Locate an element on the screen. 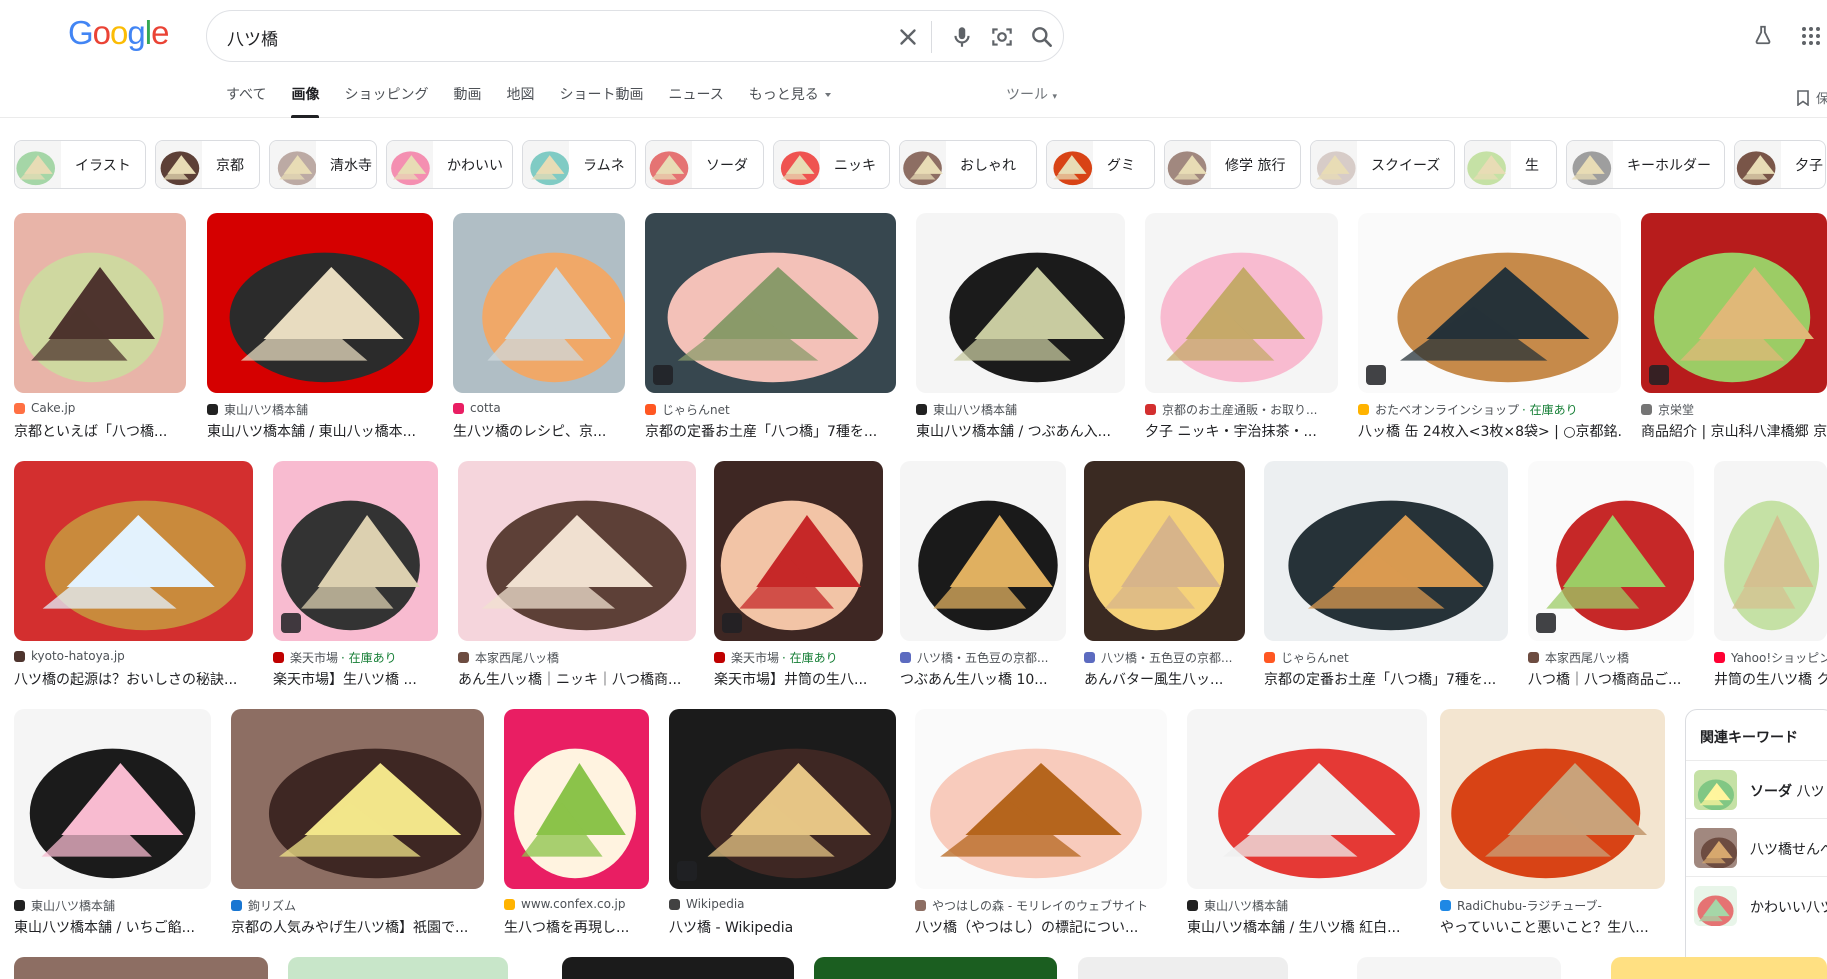 This screenshot has height=979, width=1827. labs-flask-icon is located at coordinates (1763, 35).